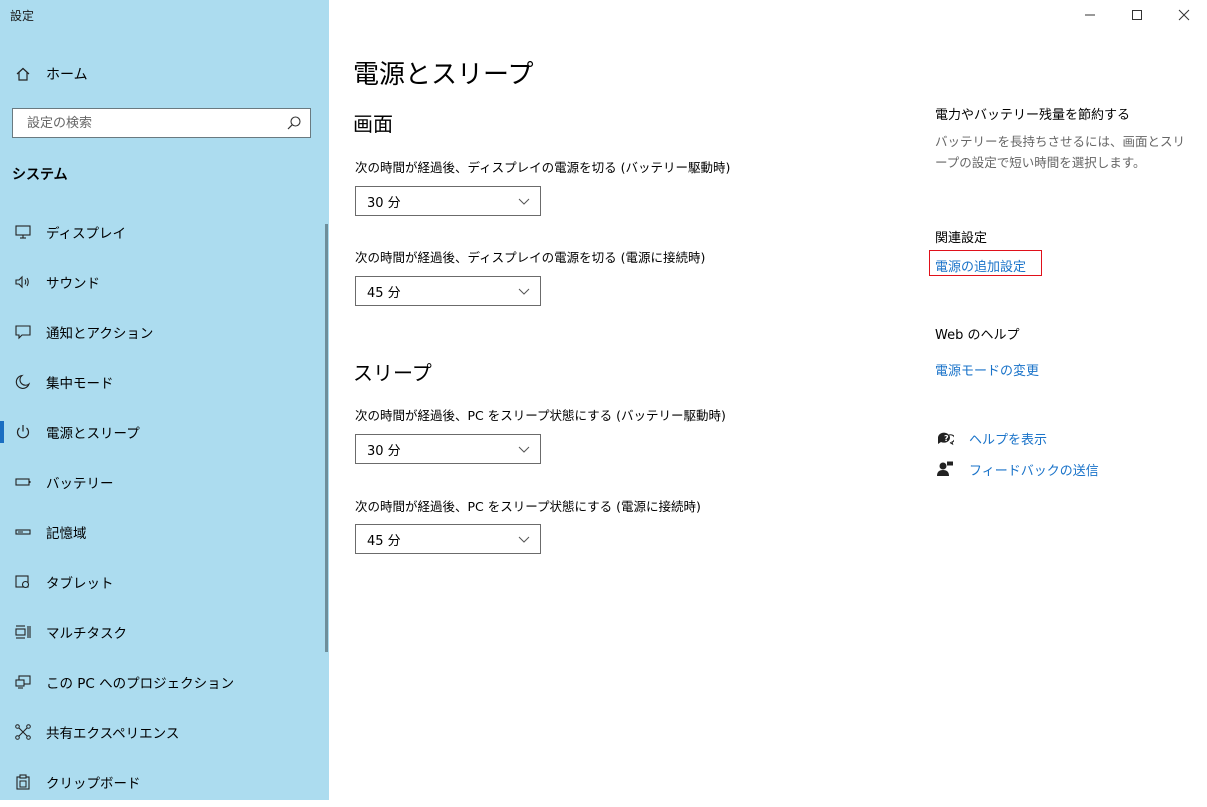 This screenshot has width=1207, height=807. I want to click on save-power-title: 電力やバッテリー残量を節約する, so click(1033, 115).